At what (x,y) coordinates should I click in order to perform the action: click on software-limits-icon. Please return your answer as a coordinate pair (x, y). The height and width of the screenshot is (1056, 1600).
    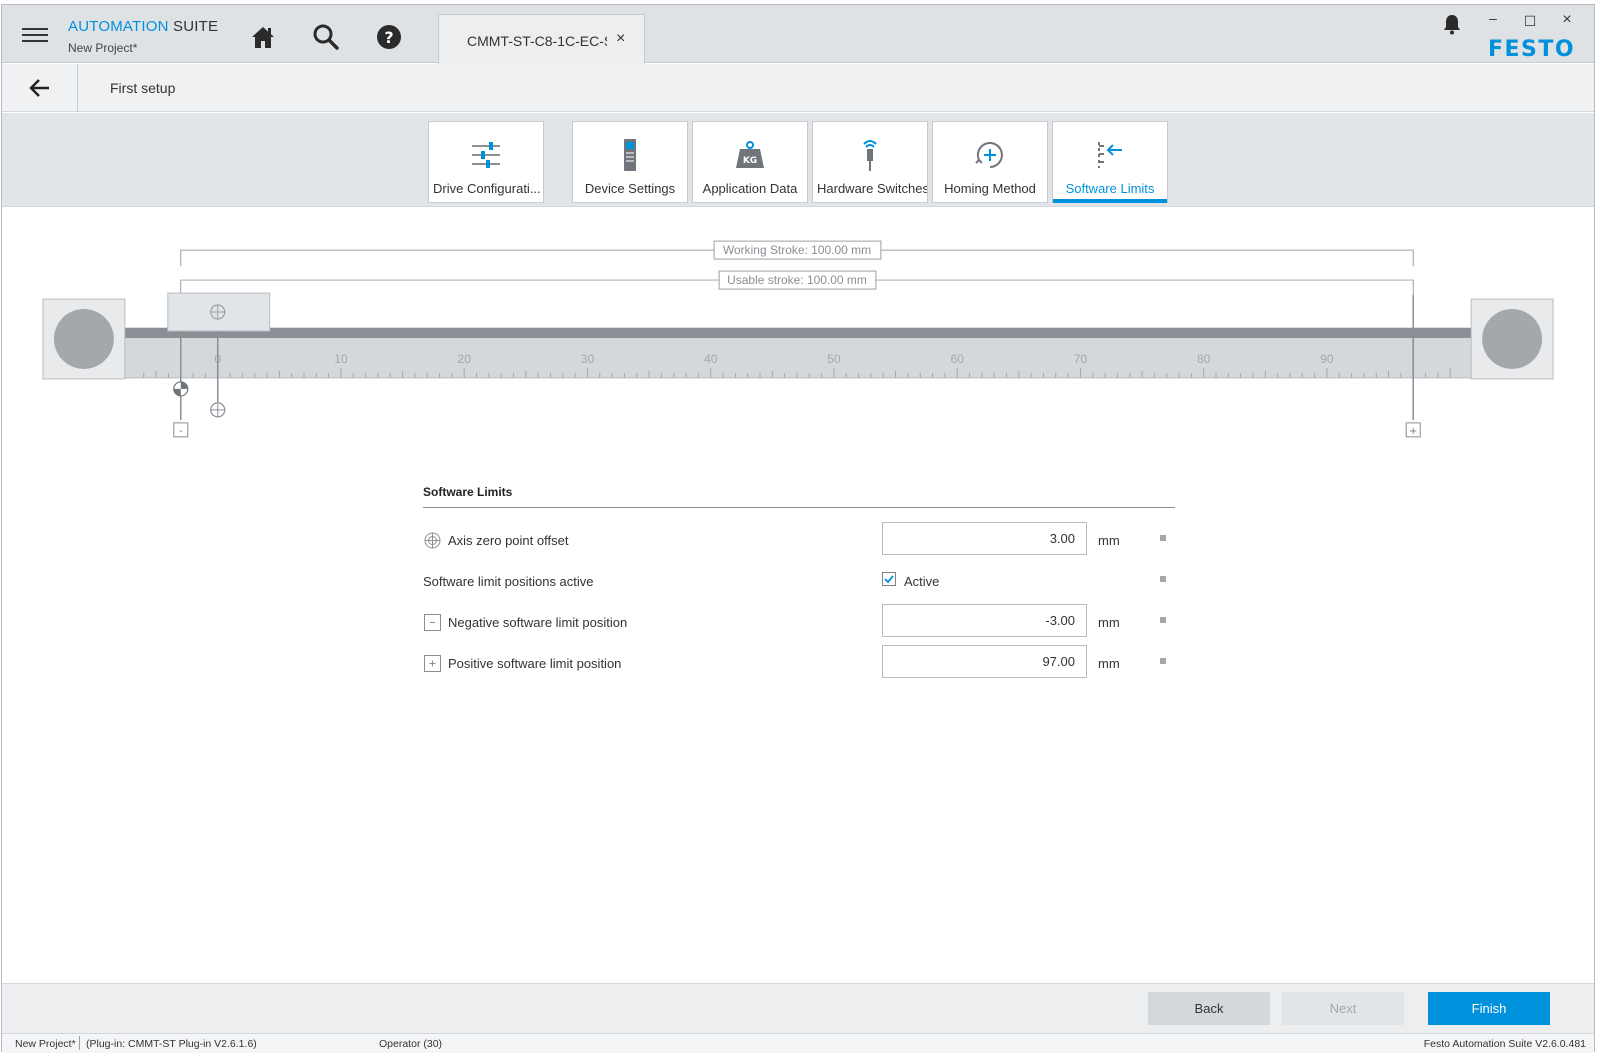
    Looking at the image, I should click on (1110, 155).